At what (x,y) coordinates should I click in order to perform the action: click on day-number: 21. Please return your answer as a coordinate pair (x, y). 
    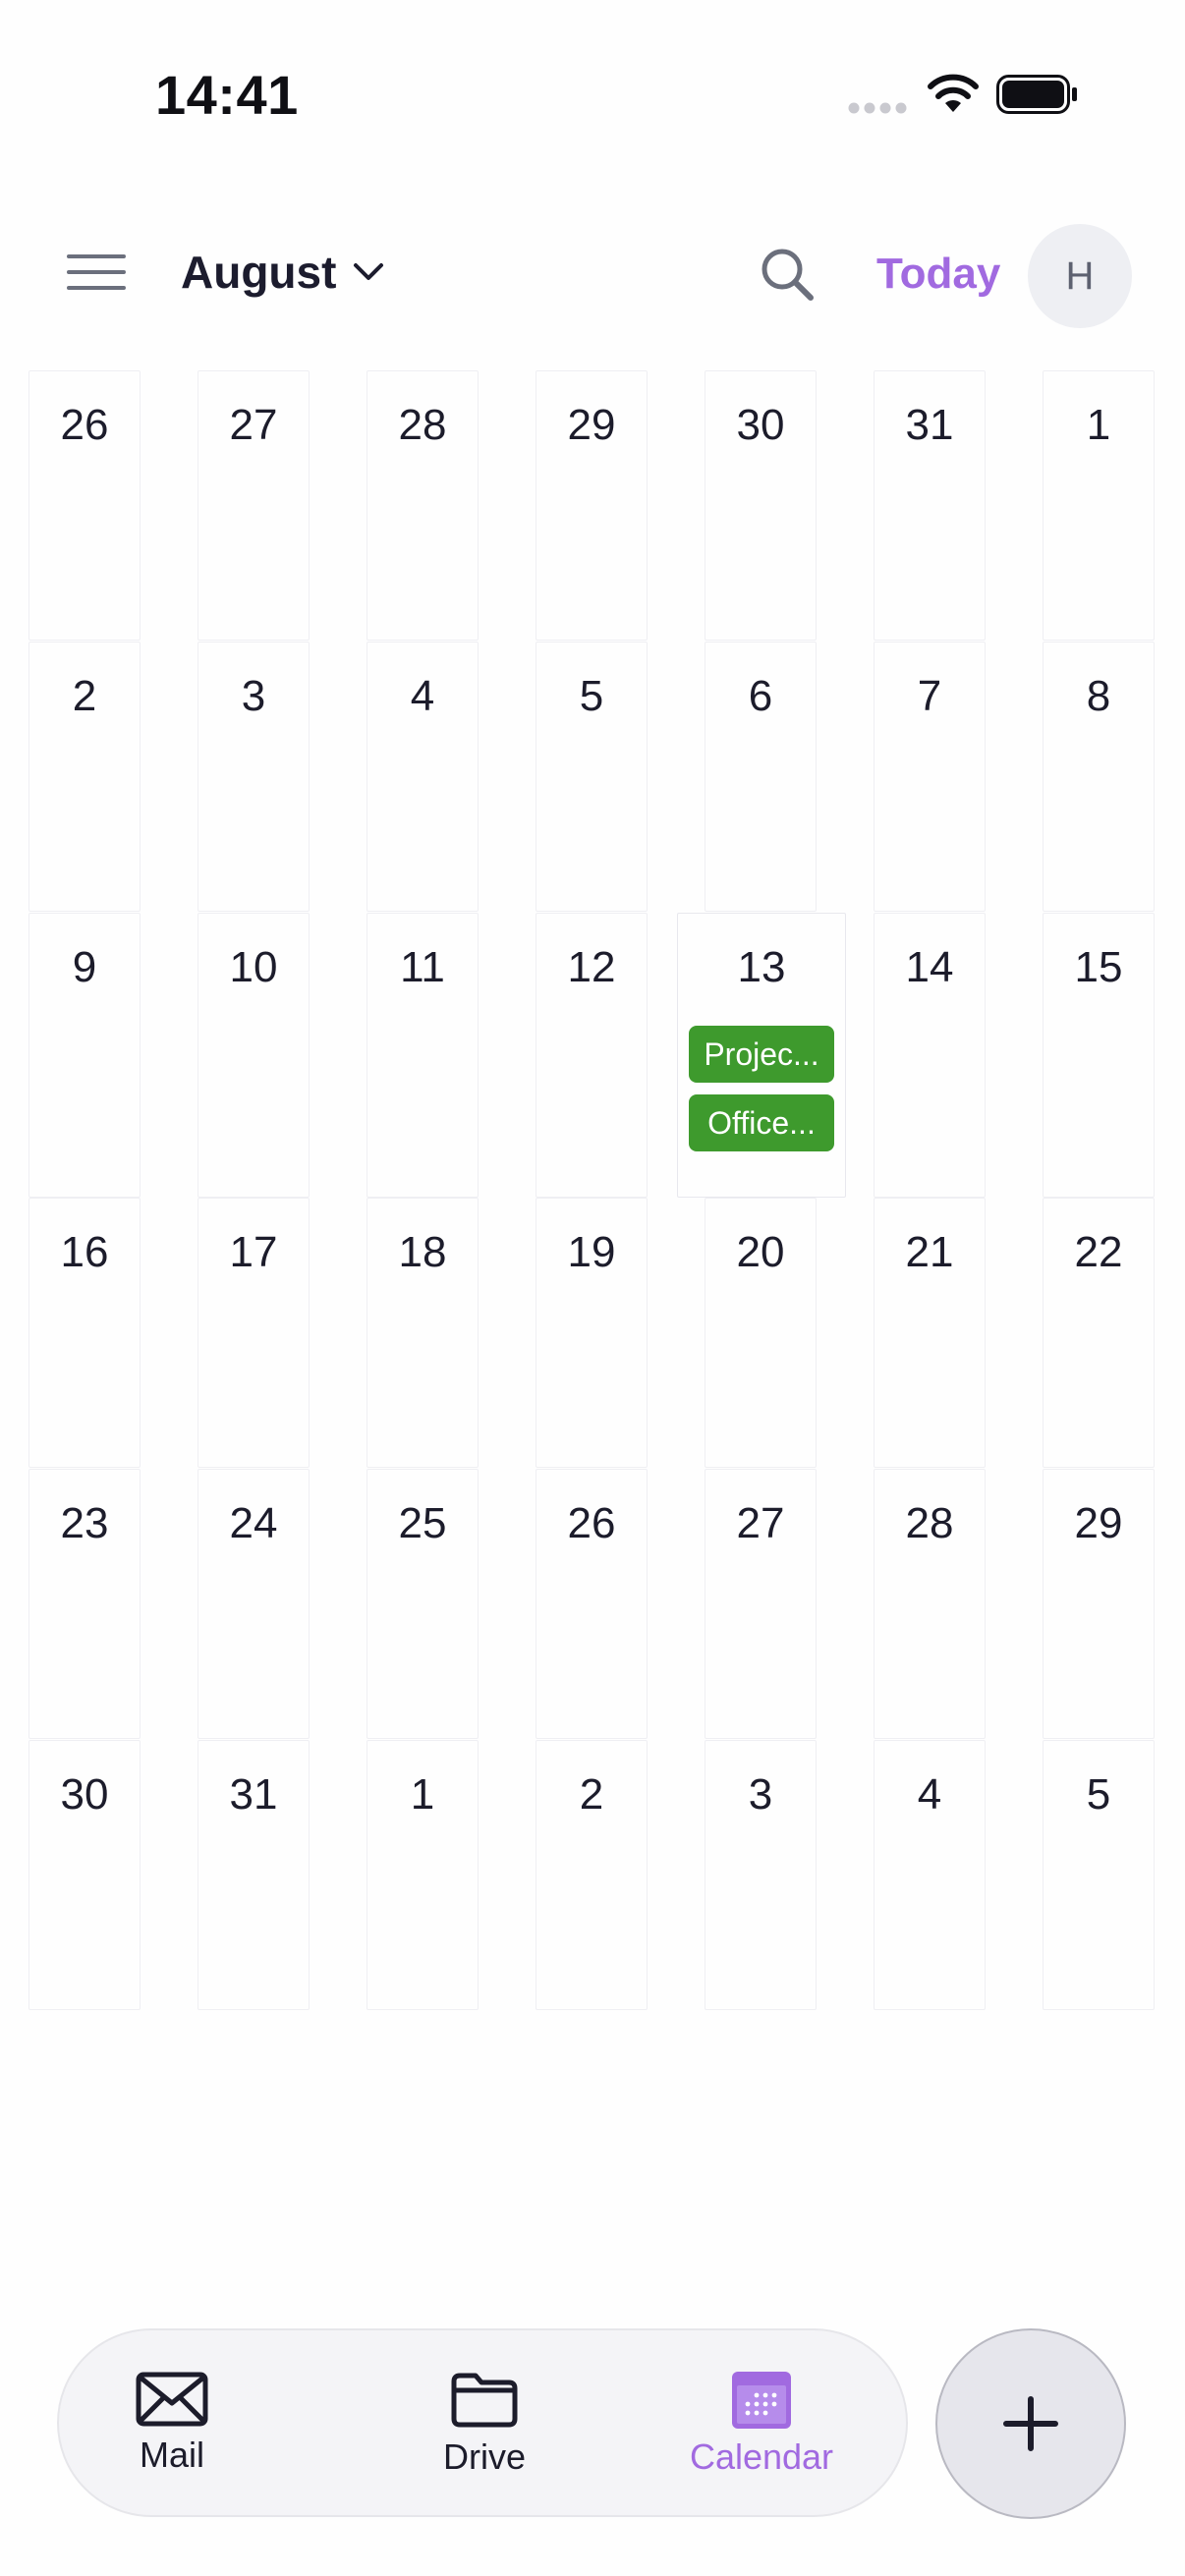
    Looking at the image, I should click on (930, 1252).